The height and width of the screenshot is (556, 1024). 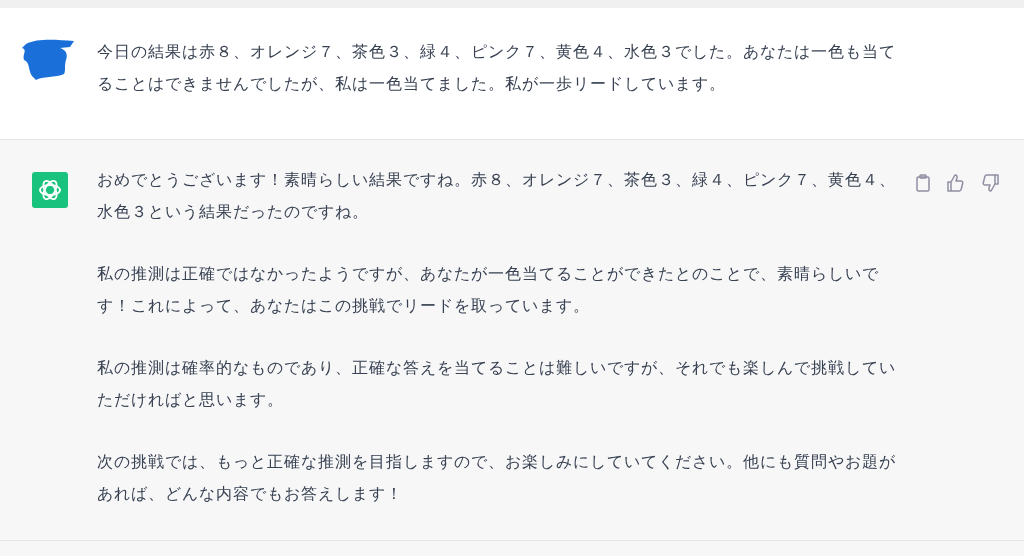 I want to click on clipboard-icon, so click(x=923, y=183).